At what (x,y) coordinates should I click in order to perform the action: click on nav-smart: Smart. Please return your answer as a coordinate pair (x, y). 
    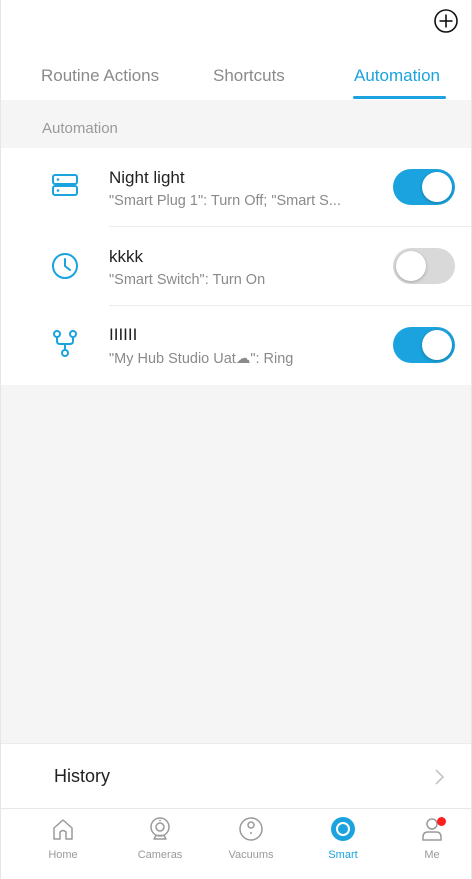
    Looking at the image, I should click on (343, 838).